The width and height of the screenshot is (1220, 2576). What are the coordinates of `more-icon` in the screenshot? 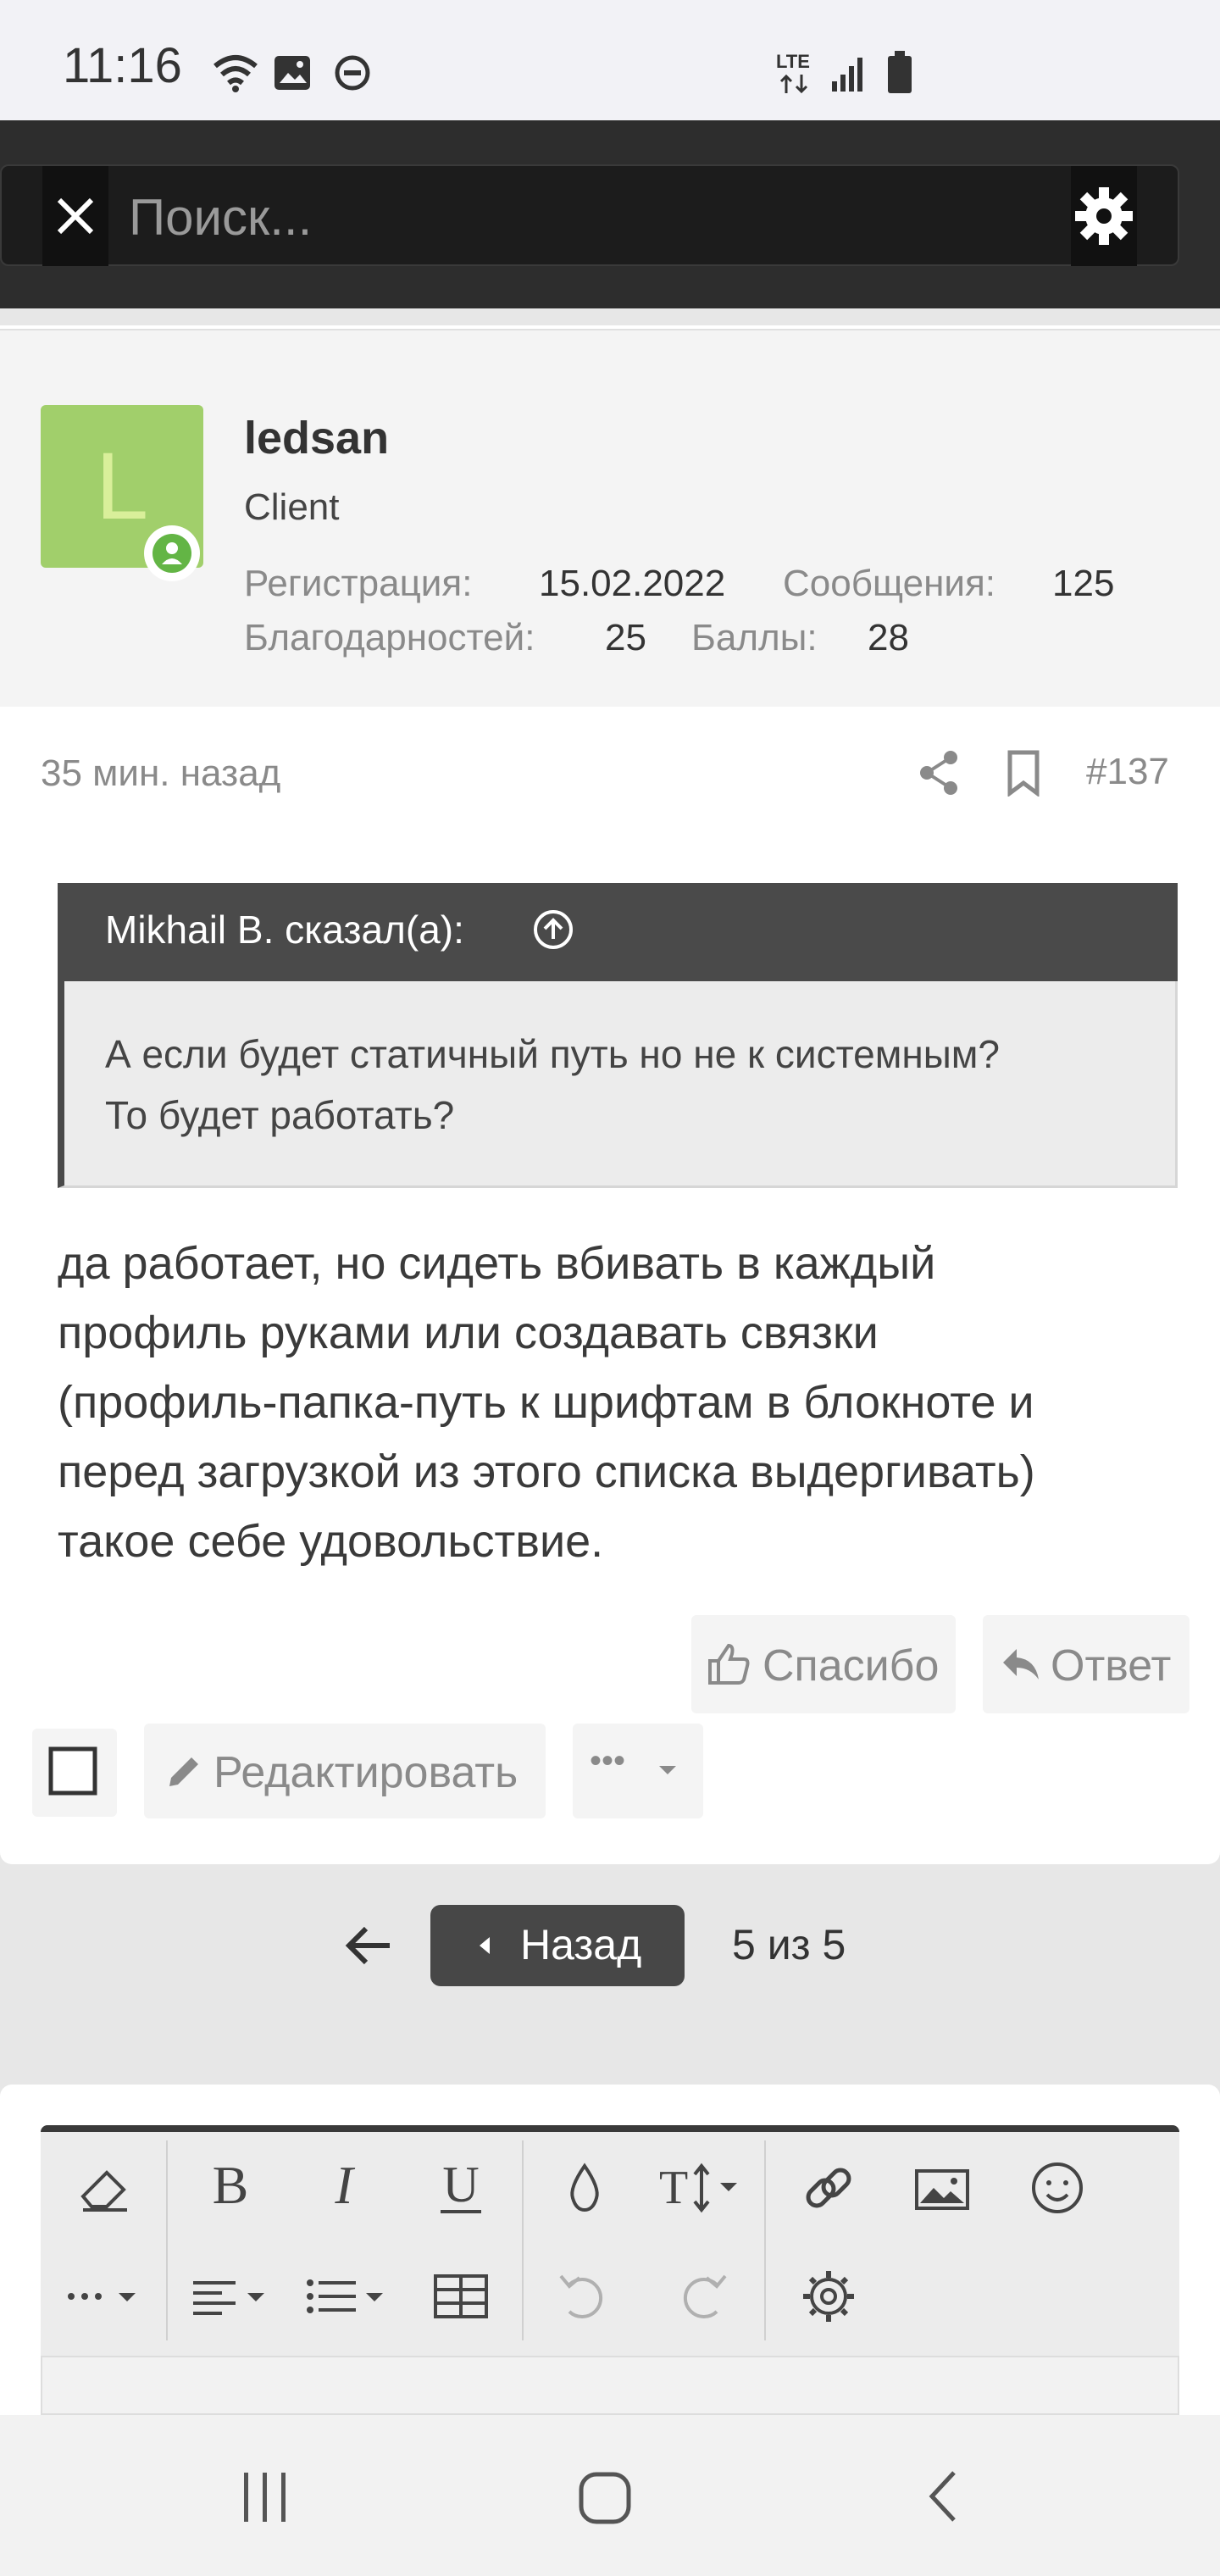 It's located at (102, 2297).